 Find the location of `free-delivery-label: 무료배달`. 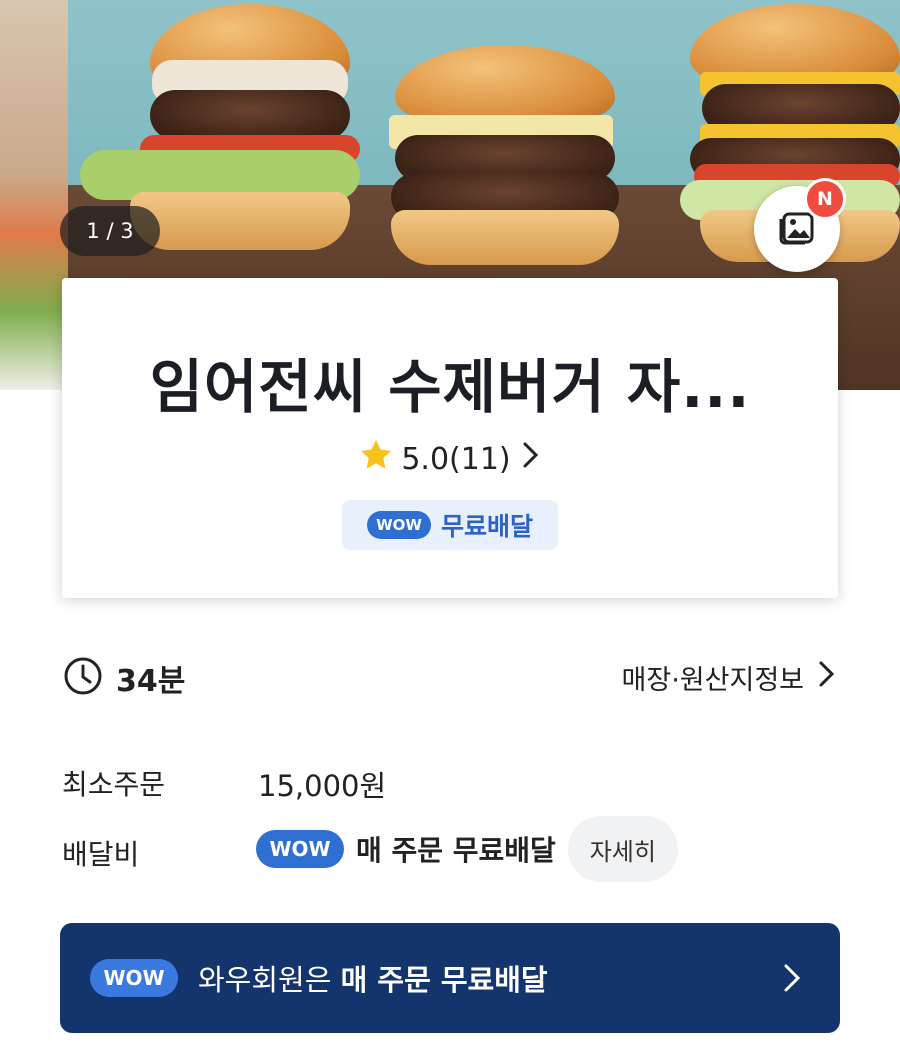

free-delivery-label: 무료배달 is located at coordinates (486, 526).